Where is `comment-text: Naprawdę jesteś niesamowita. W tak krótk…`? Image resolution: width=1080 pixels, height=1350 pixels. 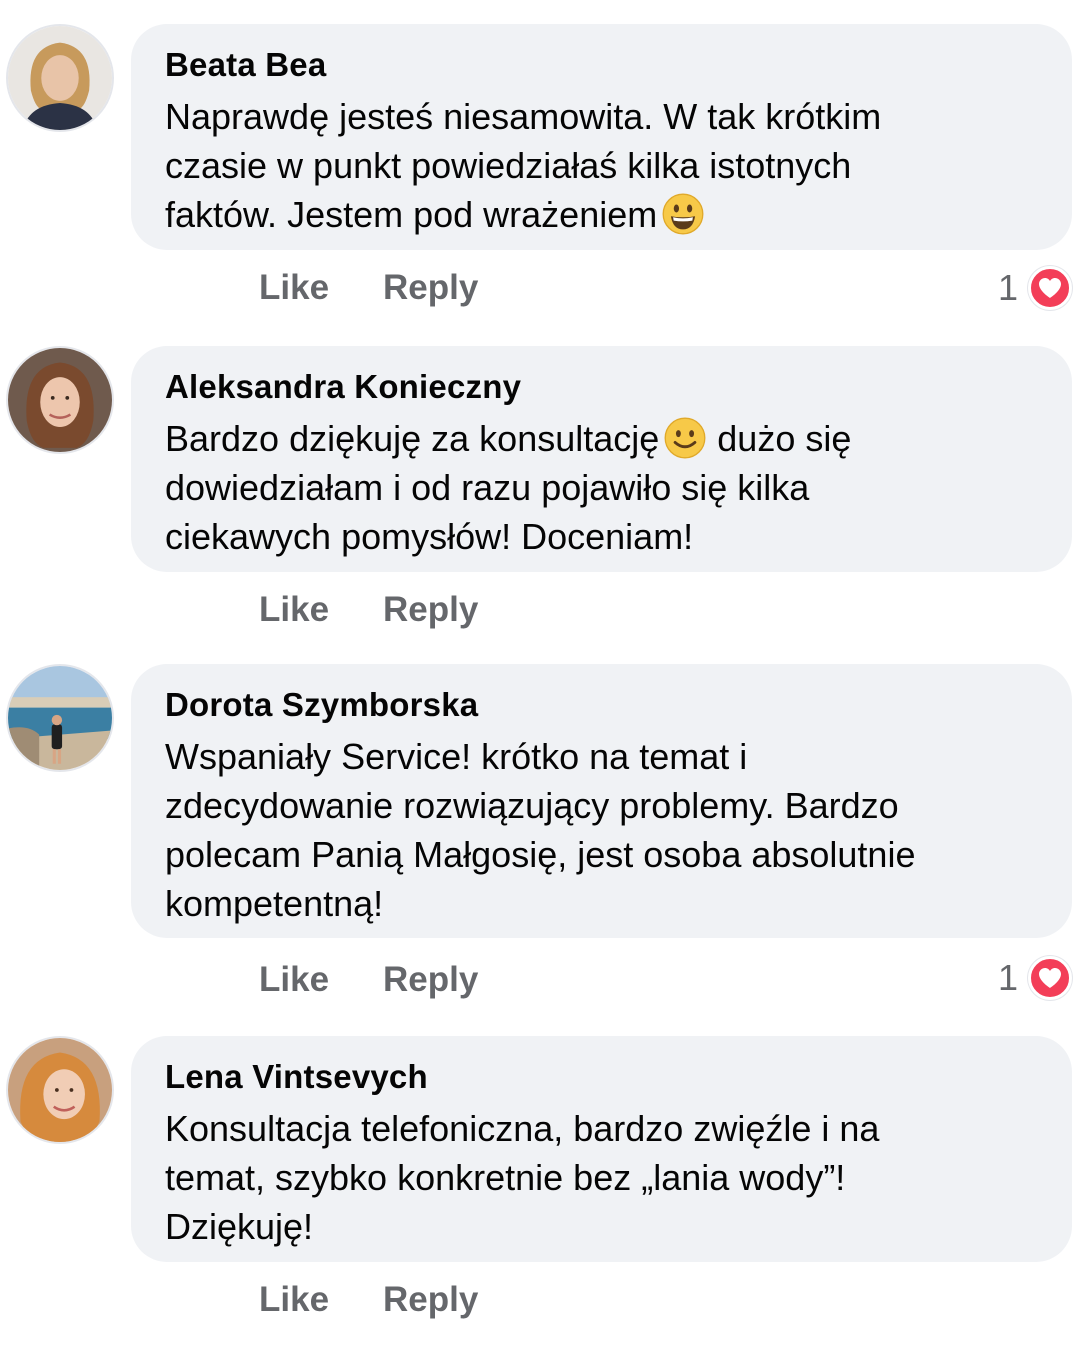 comment-text: Naprawdę jesteś niesamowita. W tak krótk… is located at coordinates (601, 165).